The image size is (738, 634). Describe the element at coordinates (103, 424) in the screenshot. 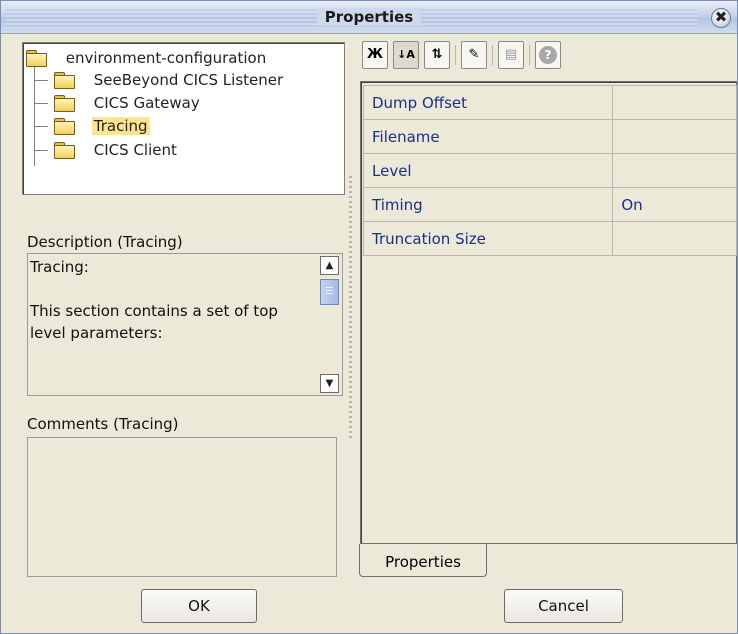

I see `comments-label: Comments (Tracing)` at that location.